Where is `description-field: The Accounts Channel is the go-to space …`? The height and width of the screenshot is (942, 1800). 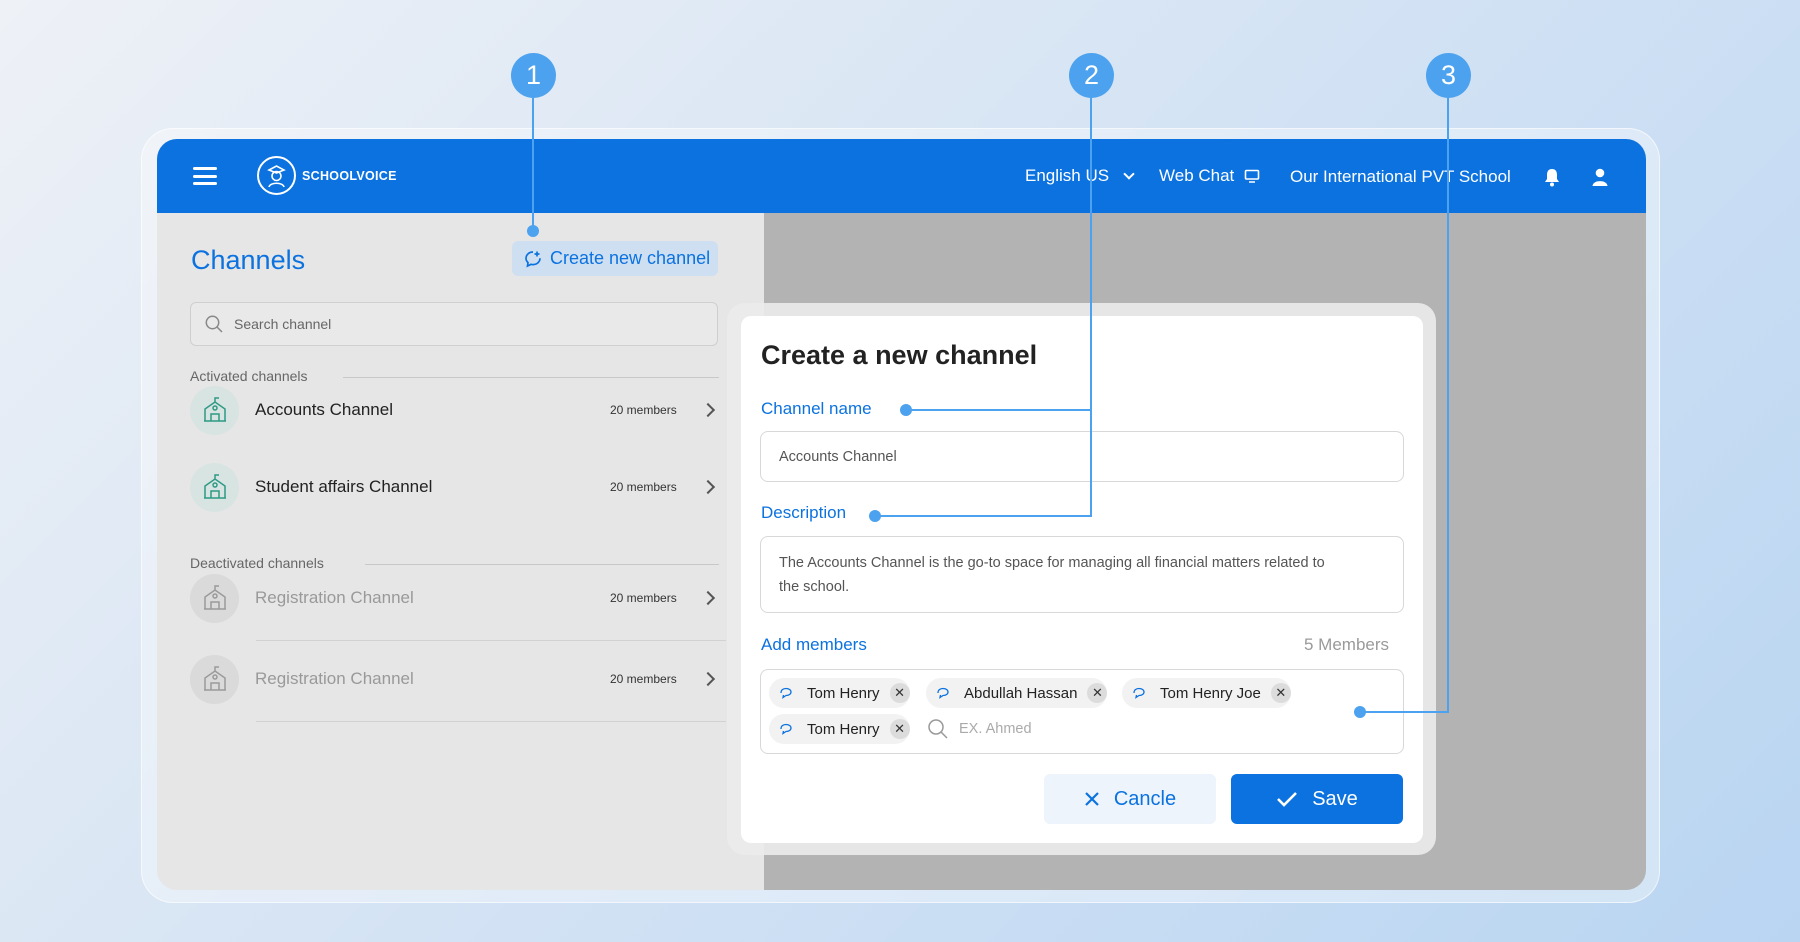
description-field: The Accounts Channel is the go-to space … is located at coordinates (1082, 574).